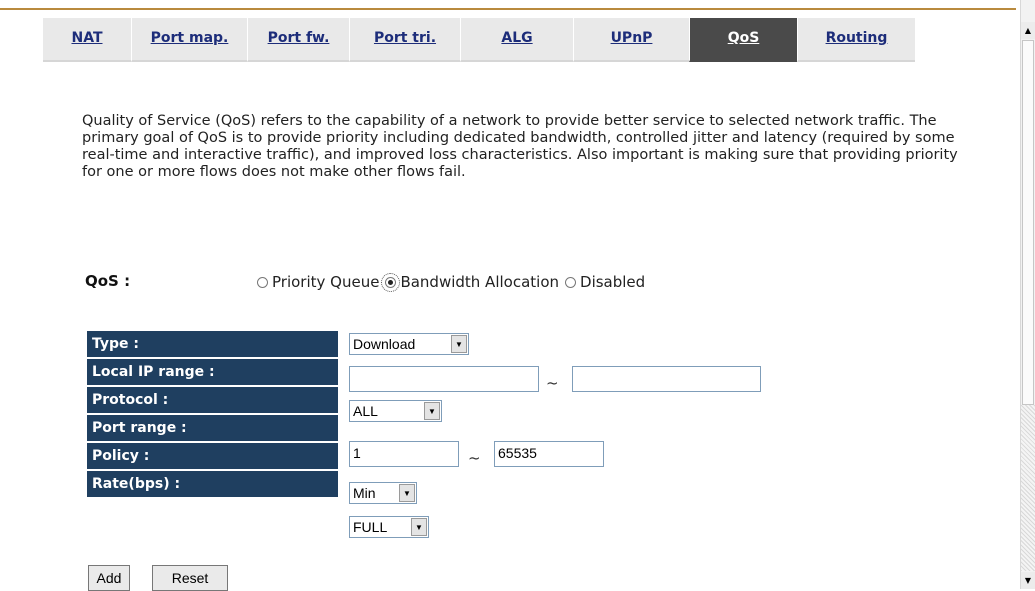 The image size is (1035, 591). I want to click on tab-routing-label: Routing, so click(857, 38).